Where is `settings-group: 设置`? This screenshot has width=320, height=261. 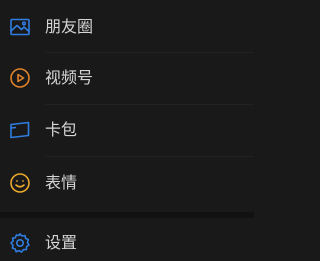 settings-group: 设置 is located at coordinates (127, 239).